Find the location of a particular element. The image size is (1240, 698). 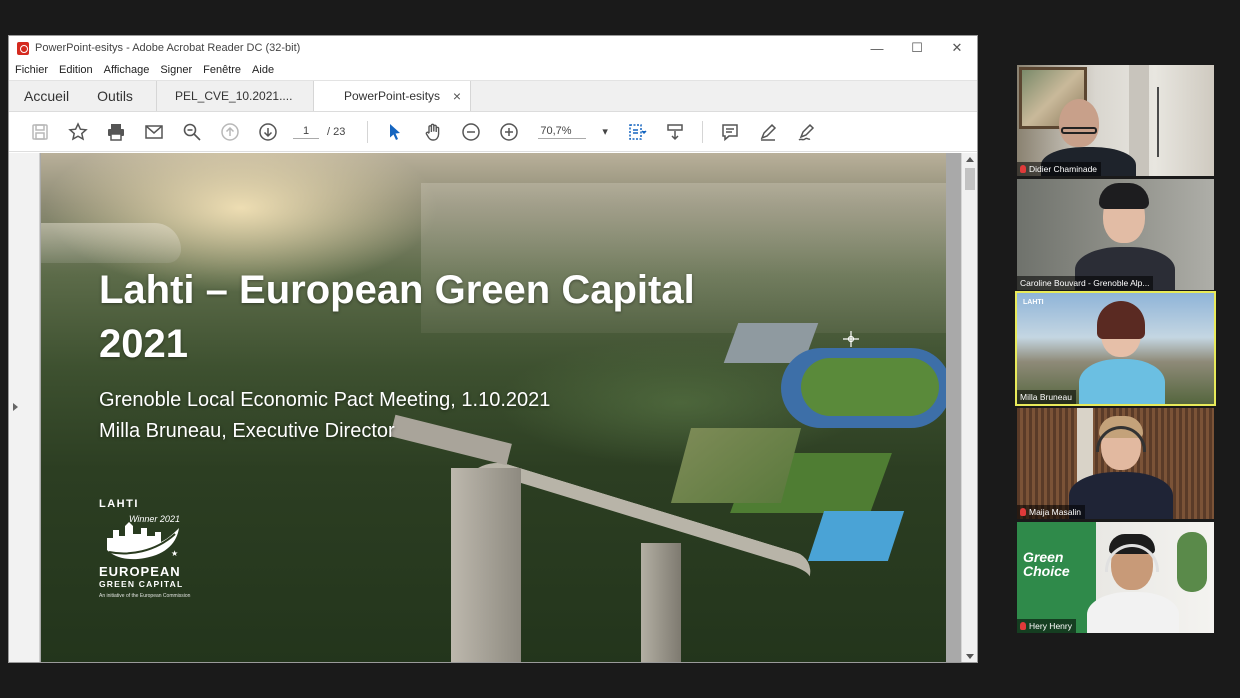

minus-circle-icon is located at coordinates (471, 131).